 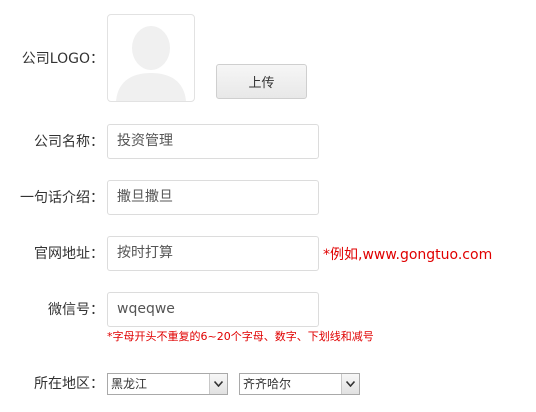 What do you see at coordinates (167, 384) in the screenshot?
I see `province-select: 黑龙江` at bounding box center [167, 384].